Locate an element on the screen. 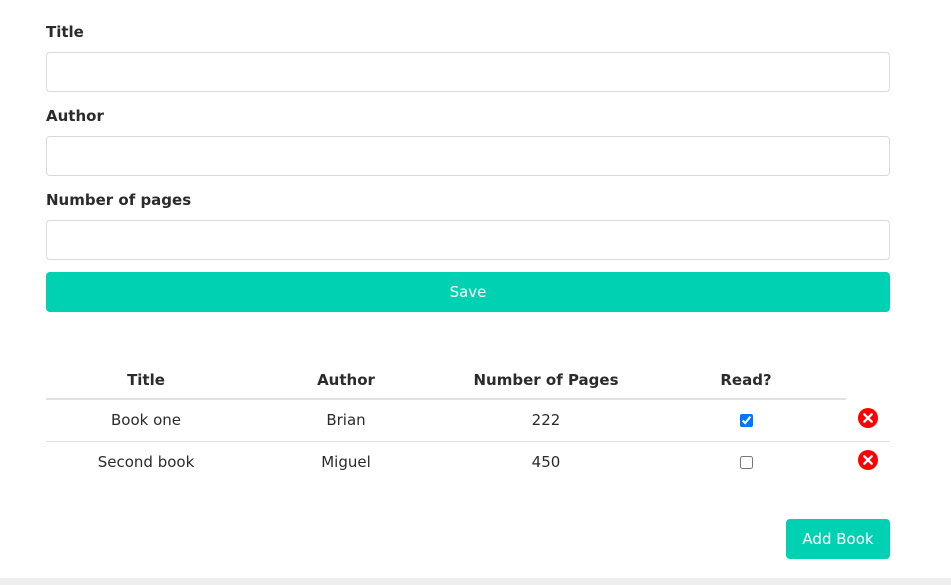  pages-input is located at coordinates (468, 240).